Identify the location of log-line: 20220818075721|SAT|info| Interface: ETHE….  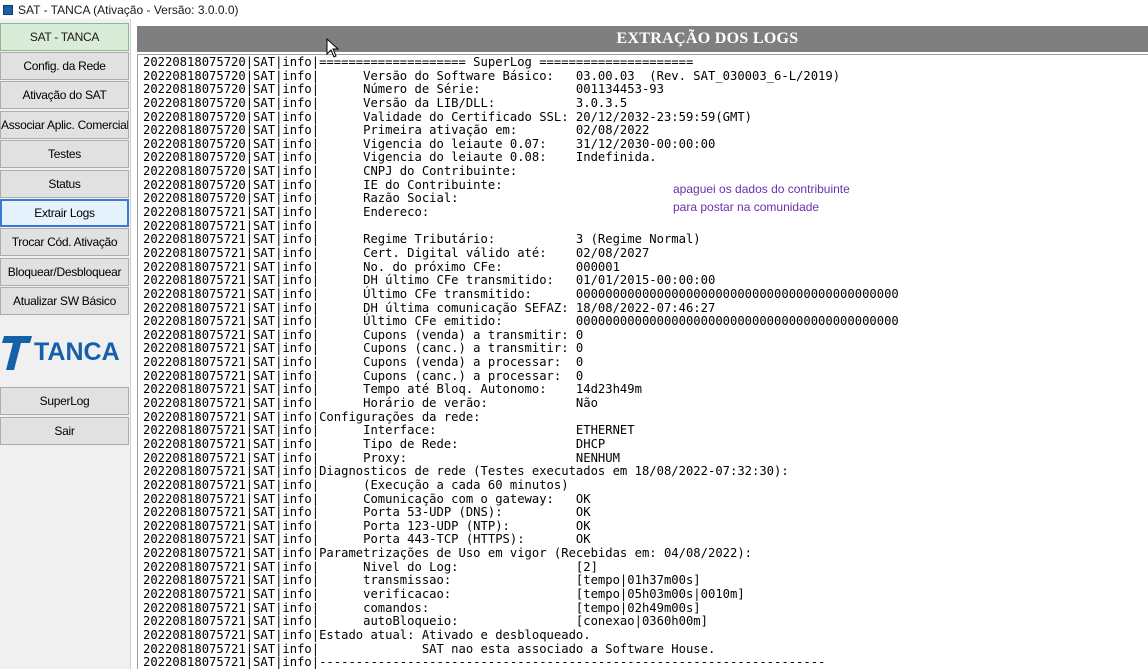
(389, 430).